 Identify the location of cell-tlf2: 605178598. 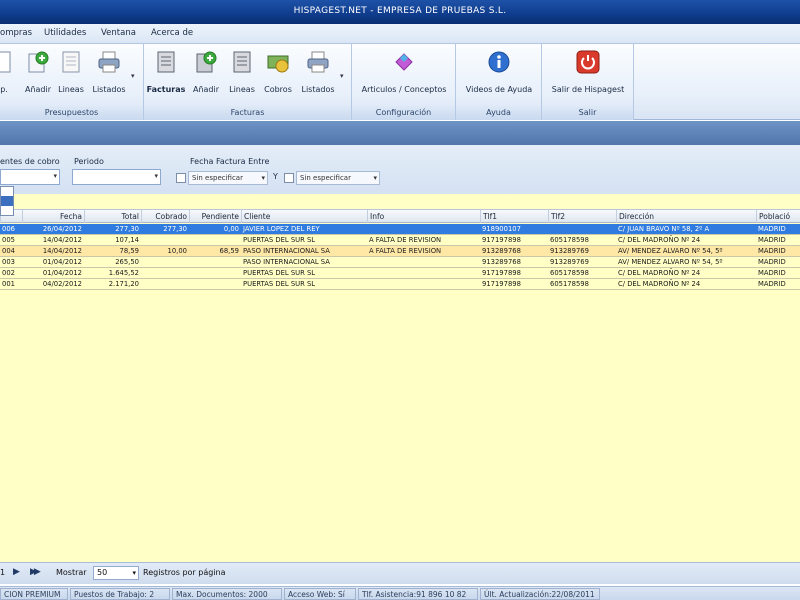
(569, 284).